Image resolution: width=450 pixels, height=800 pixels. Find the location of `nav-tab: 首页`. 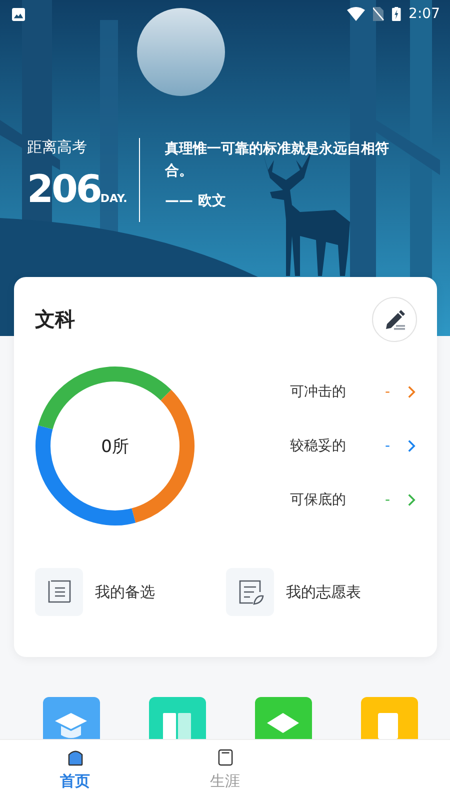

nav-tab: 首页 is located at coordinates (75, 770).